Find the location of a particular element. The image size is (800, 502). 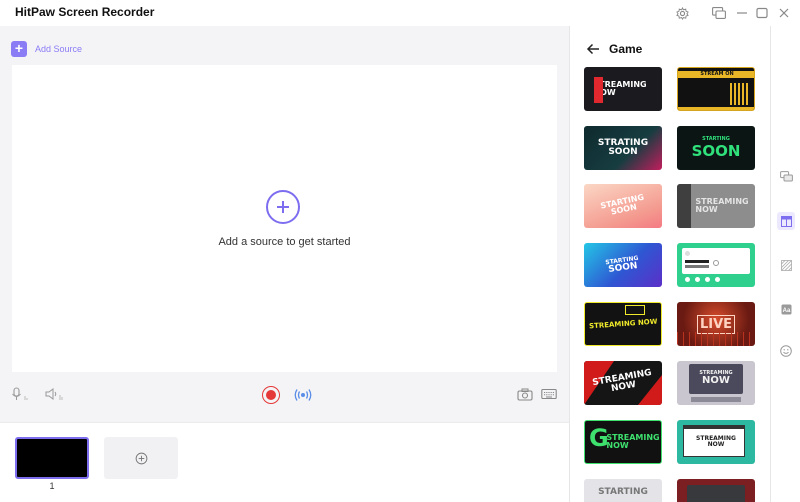

template-card-11: STREAMING NOW is located at coordinates (623, 383).